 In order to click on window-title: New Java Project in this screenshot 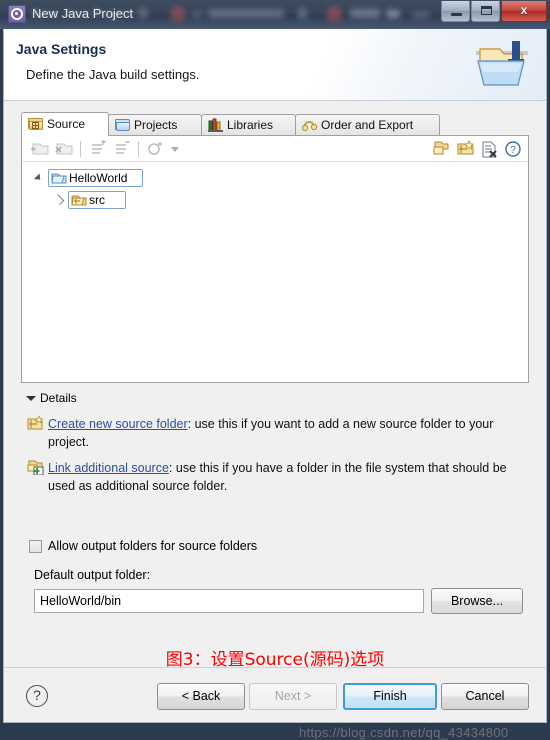, I will do `click(83, 13)`.